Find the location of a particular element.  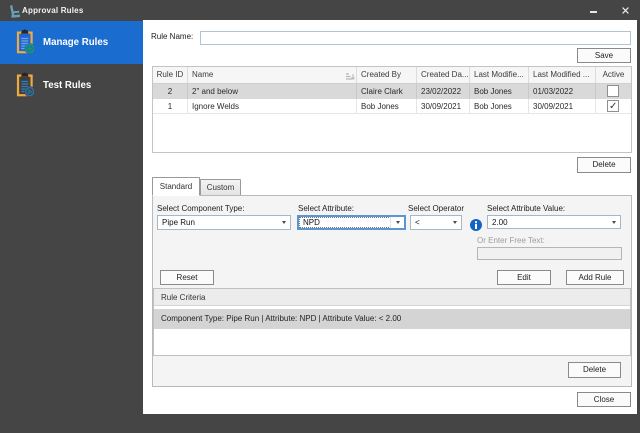

grid-cell-active is located at coordinates (613, 91).